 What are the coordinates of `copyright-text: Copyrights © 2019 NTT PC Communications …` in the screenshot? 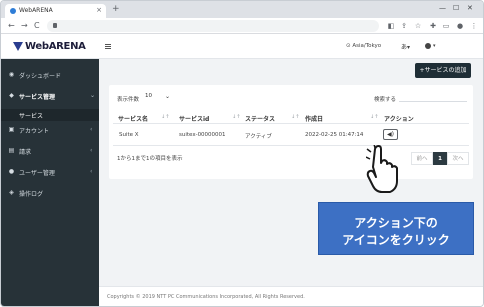 It's located at (206, 297).